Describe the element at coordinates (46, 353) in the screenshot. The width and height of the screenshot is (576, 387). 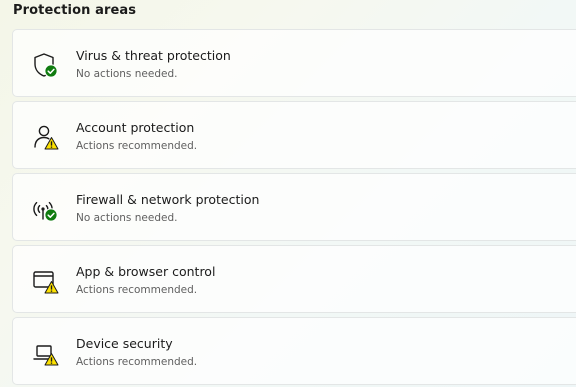
I see `laptop-icon` at that location.